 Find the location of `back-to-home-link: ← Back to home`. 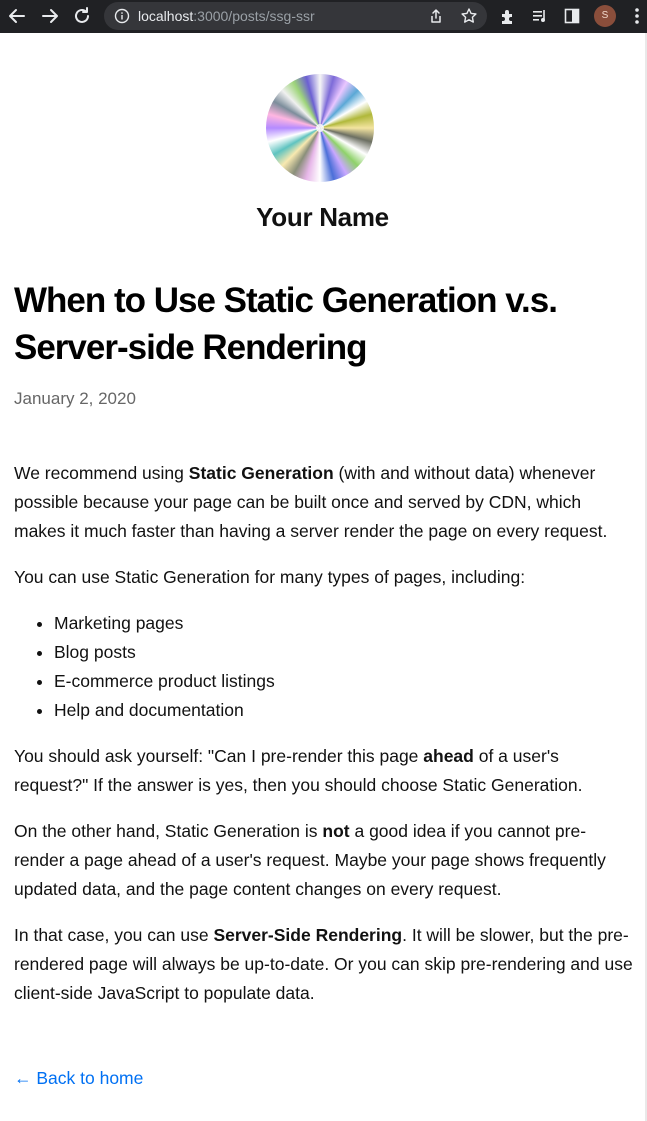

back-to-home-link: ← Back to home is located at coordinates (78, 1078).